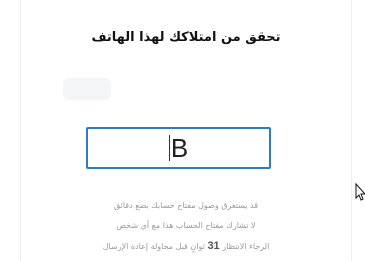 This screenshot has width=365, height=261. What do you see at coordinates (213, 246) in the screenshot?
I see `countdown-seconds: 31` at bounding box center [213, 246].